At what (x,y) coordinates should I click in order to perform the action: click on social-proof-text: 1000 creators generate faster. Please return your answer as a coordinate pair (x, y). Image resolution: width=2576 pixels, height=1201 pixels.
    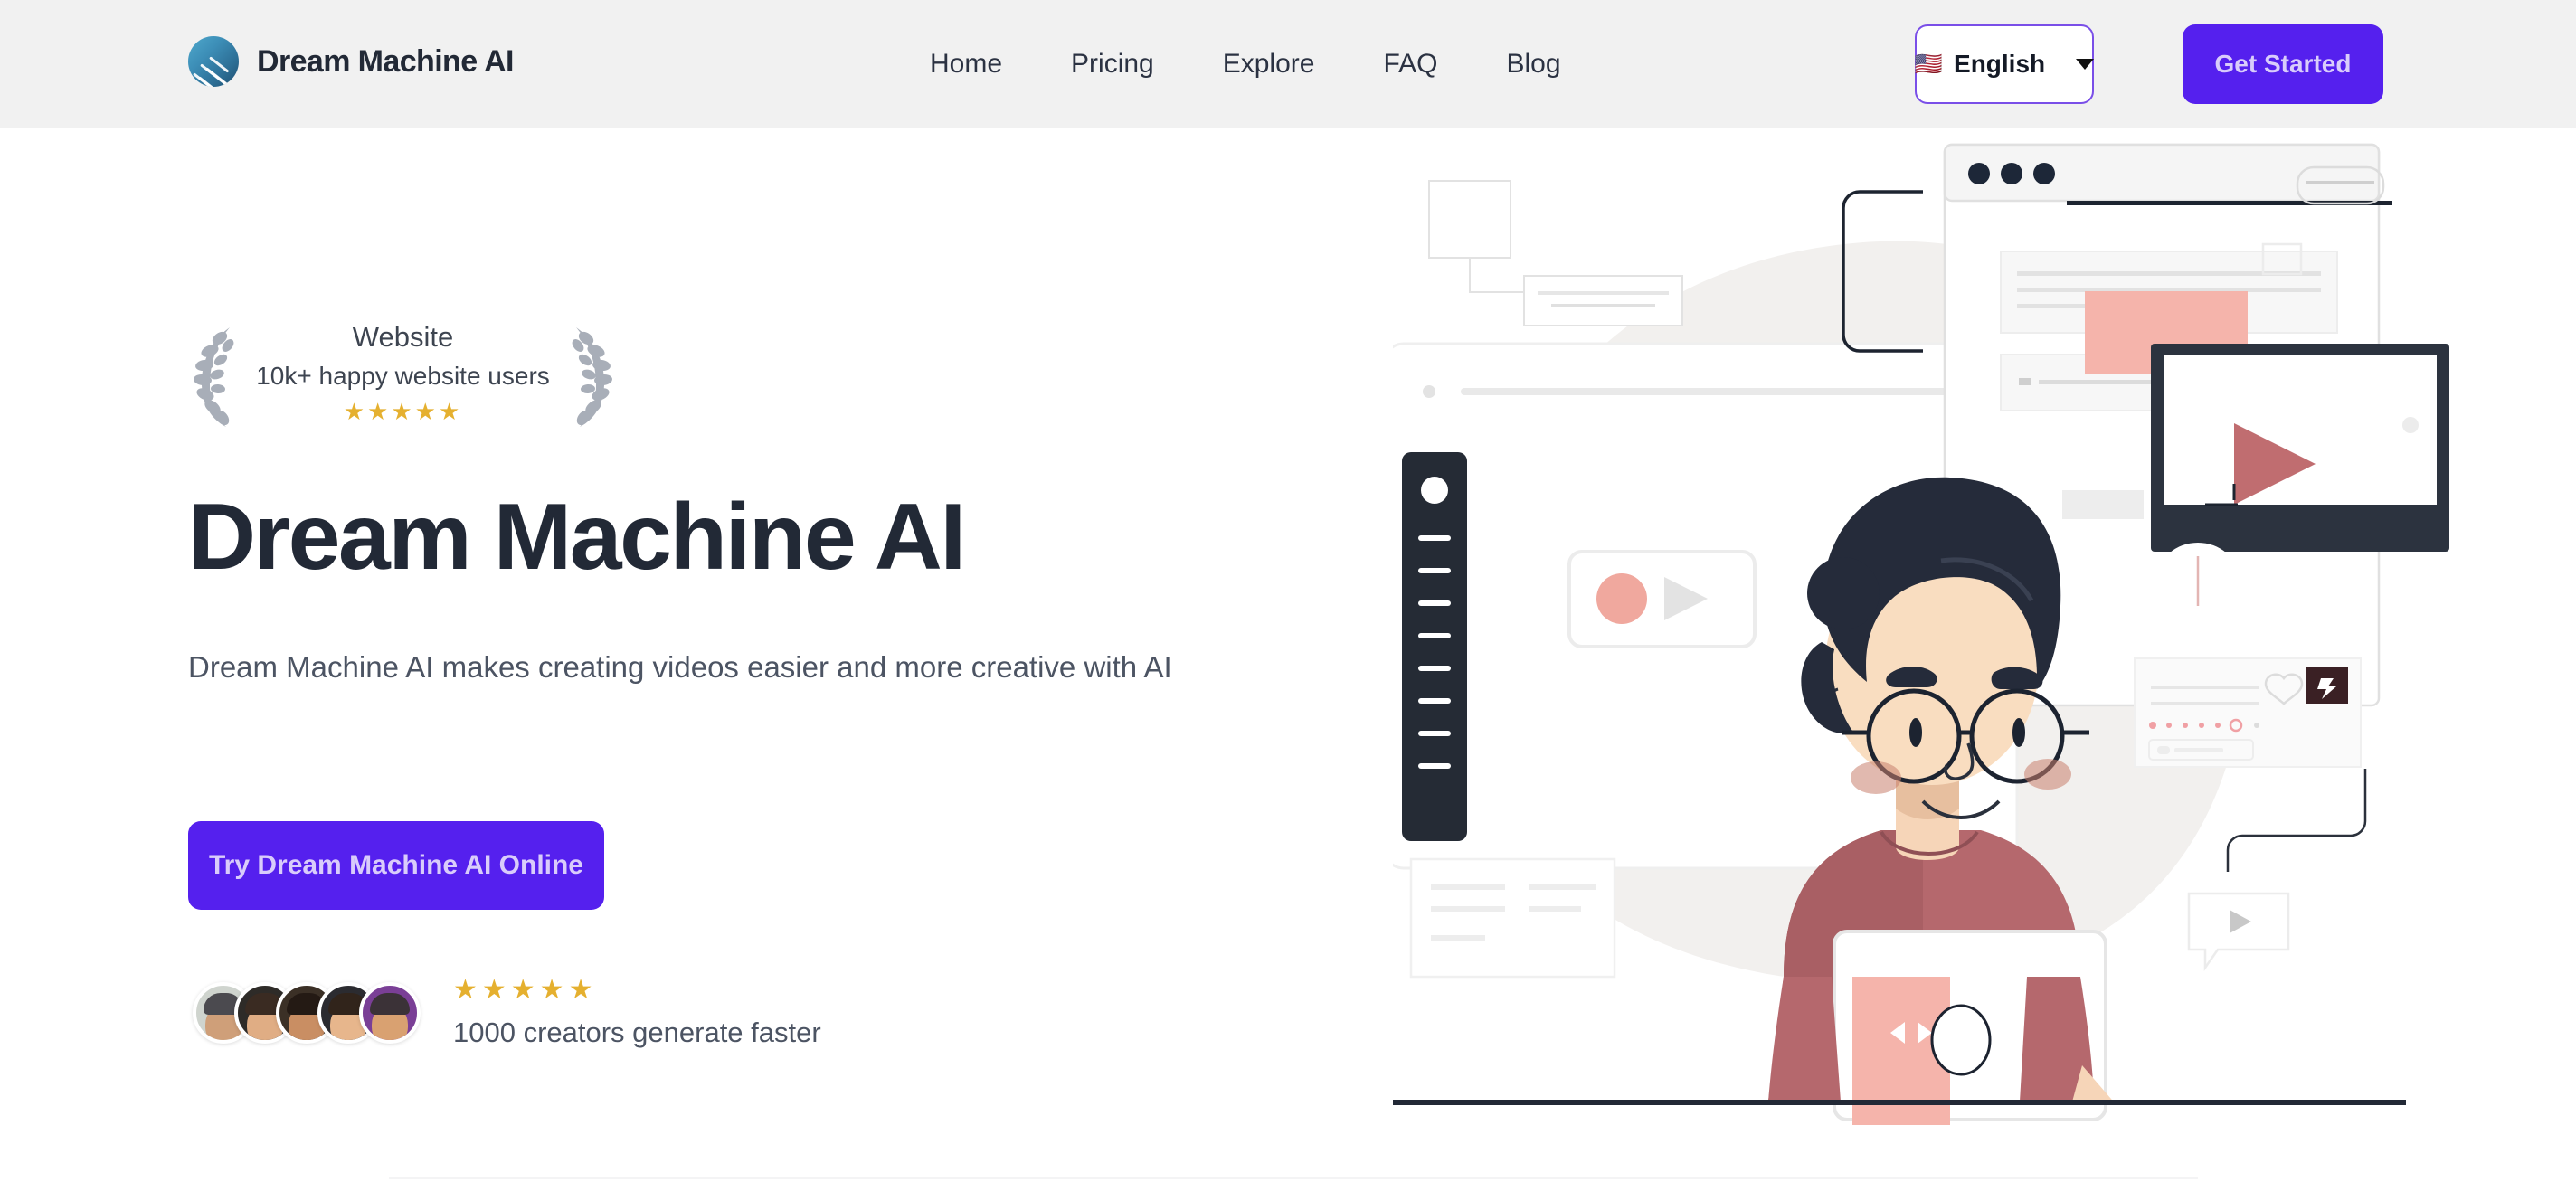
    Looking at the image, I should click on (637, 1033).